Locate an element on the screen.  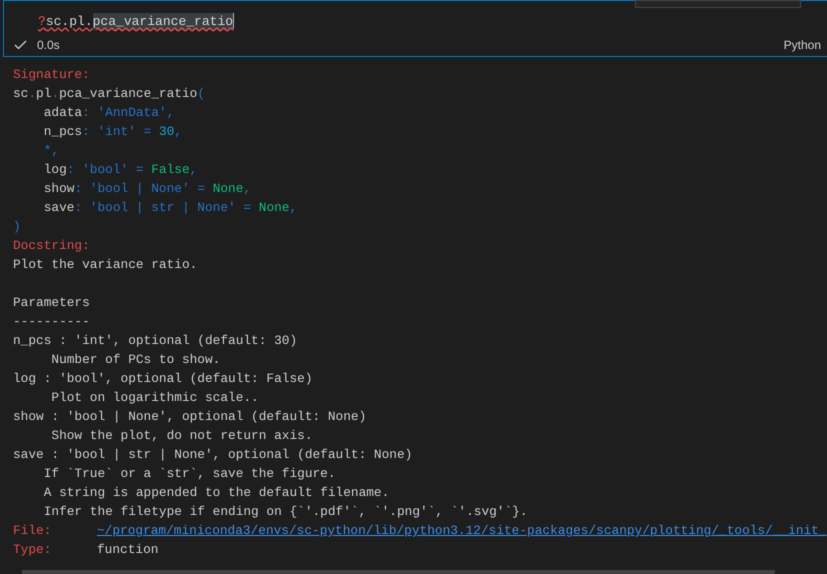
code-line: n_pcs: 'int' = 30, is located at coordinates (112, 131).